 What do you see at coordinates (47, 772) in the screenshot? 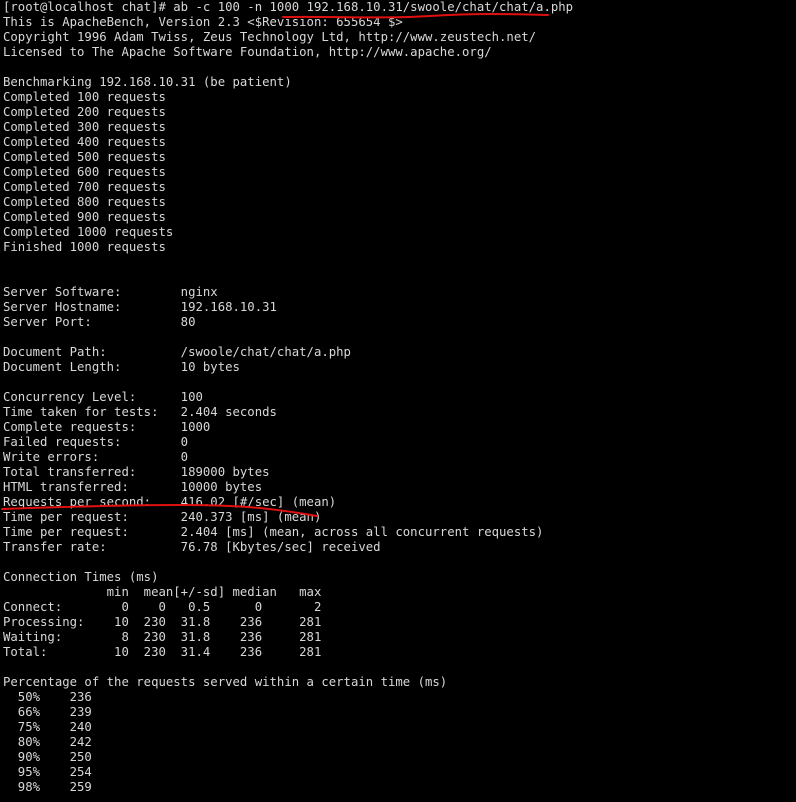
I see `percentile-row: 95% 254` at bounding box center [47, 772].